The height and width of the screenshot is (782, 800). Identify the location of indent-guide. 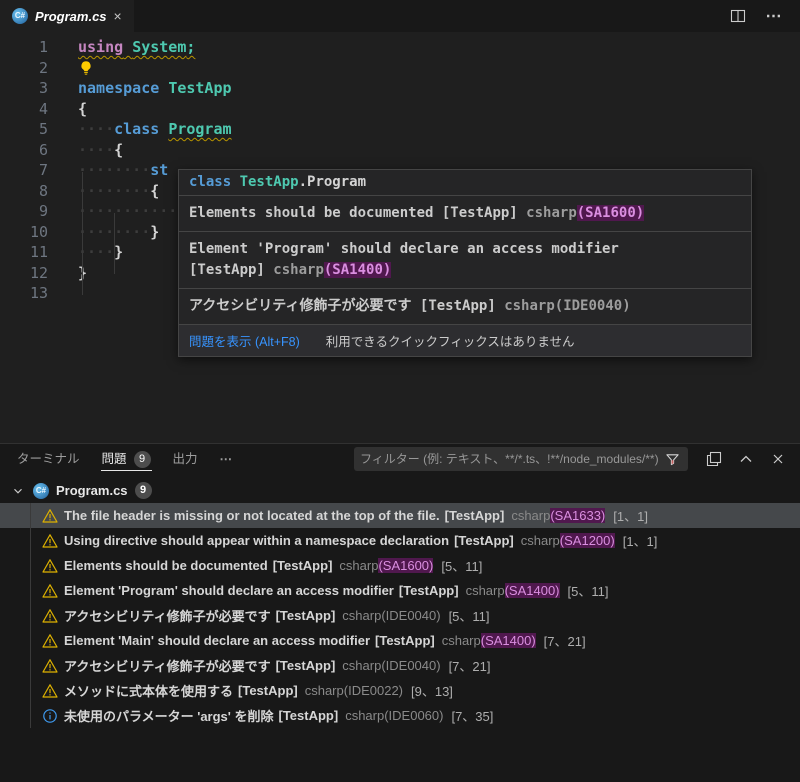
(114, 243).